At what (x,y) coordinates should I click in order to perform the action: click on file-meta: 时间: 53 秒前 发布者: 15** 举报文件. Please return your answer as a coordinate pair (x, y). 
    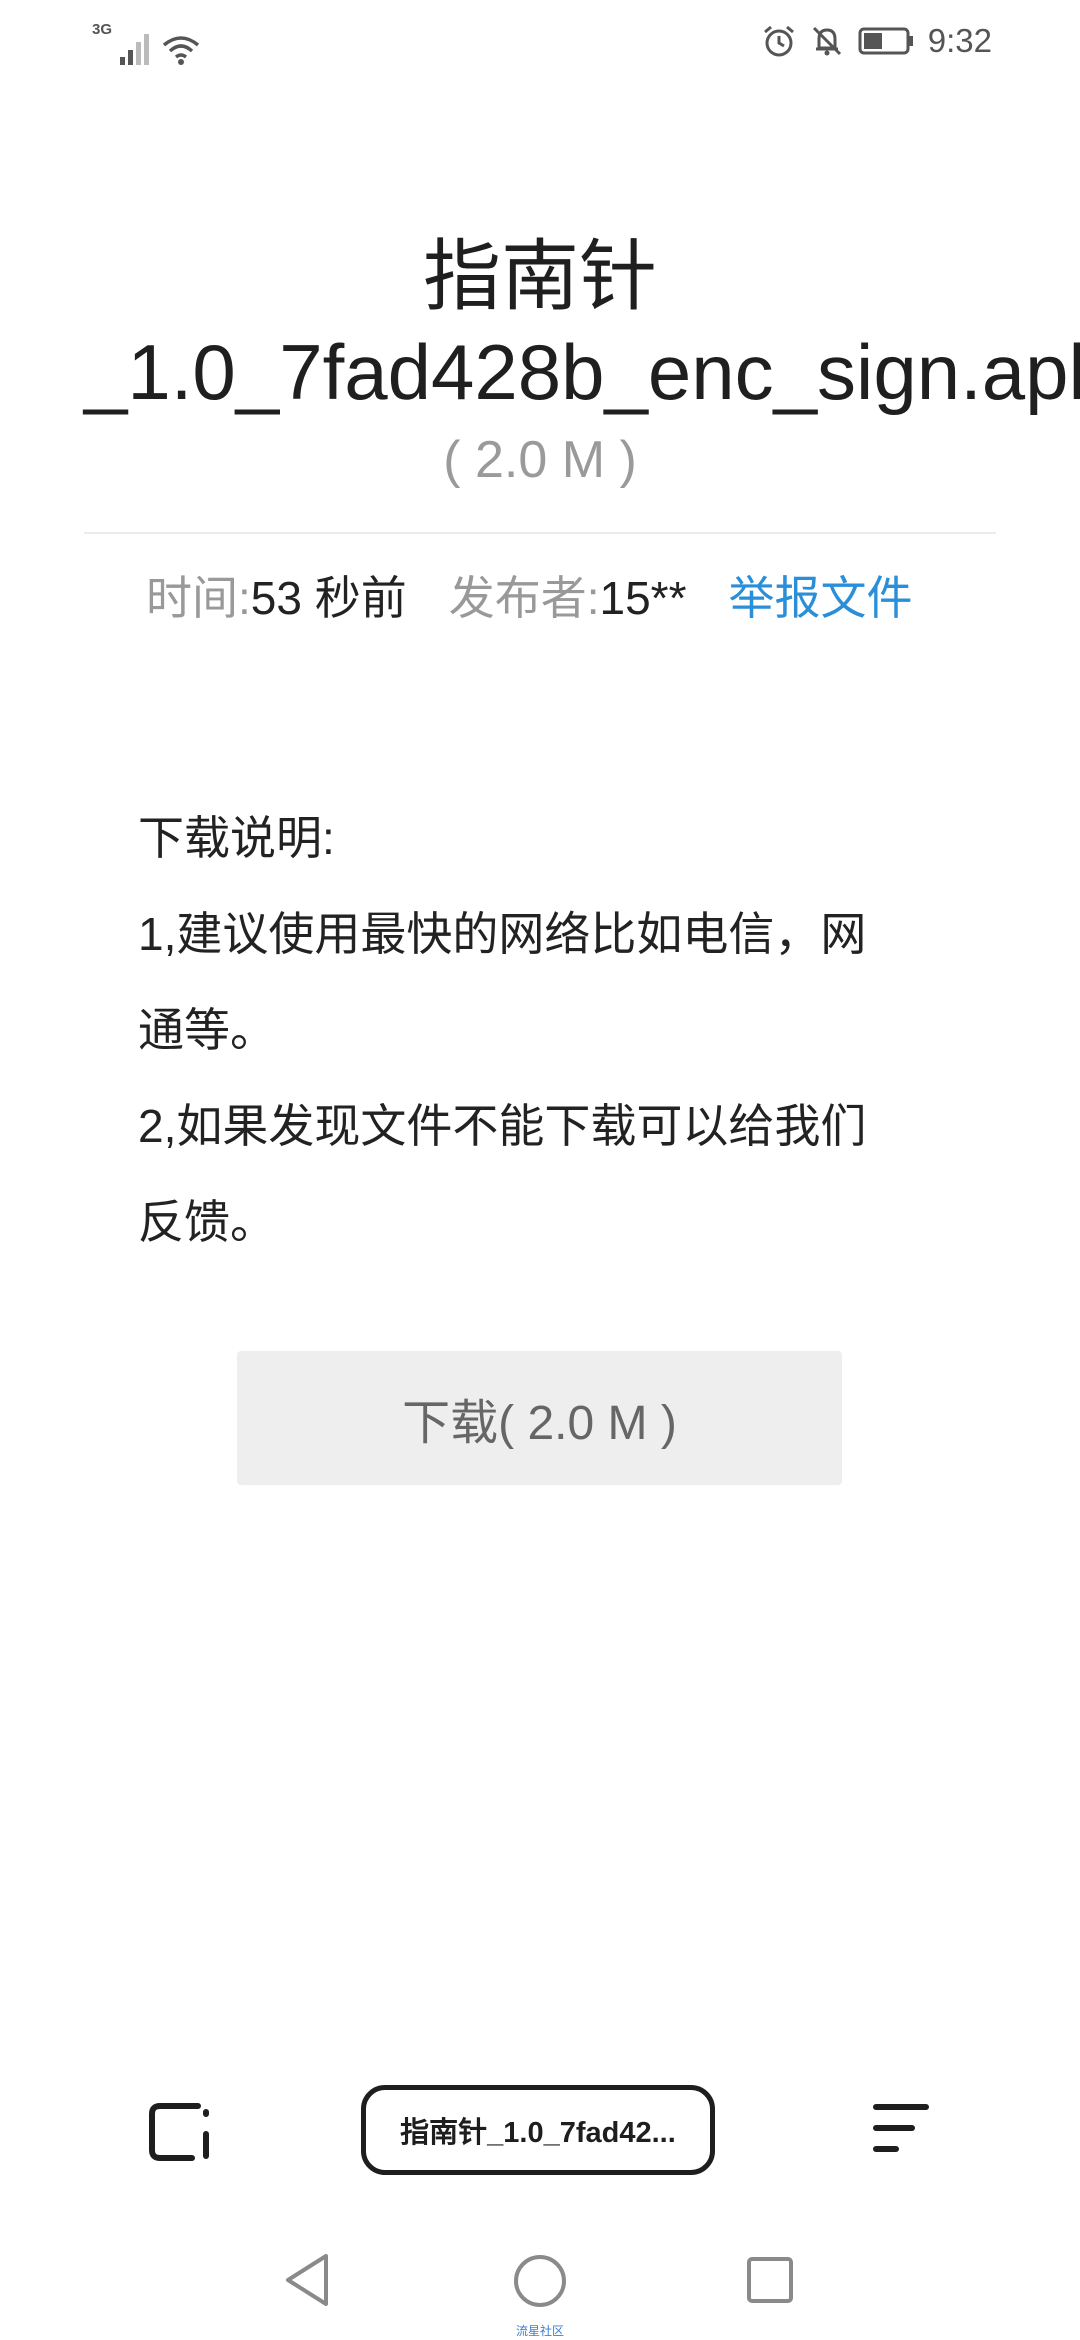
    Looking at the image, I should click on (529, 595).